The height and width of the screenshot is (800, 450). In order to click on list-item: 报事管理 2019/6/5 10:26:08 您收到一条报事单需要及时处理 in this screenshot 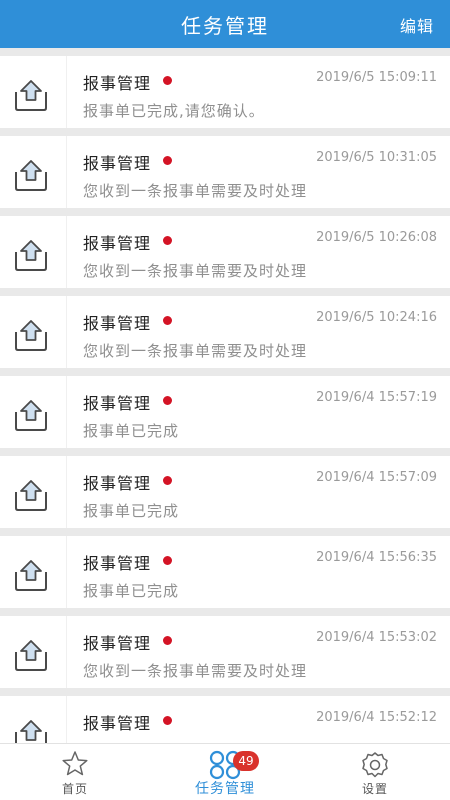, I will do `click(225, 252)`.